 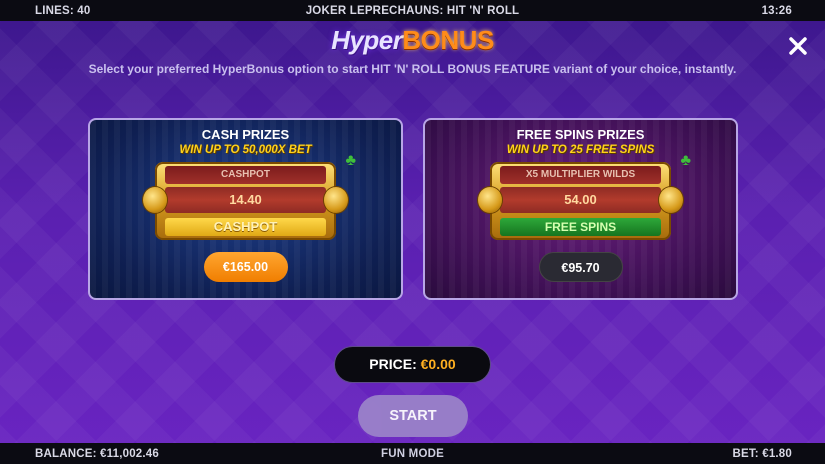 I want to click on lines-label: LINES: 40, so click(x=63, y=10).